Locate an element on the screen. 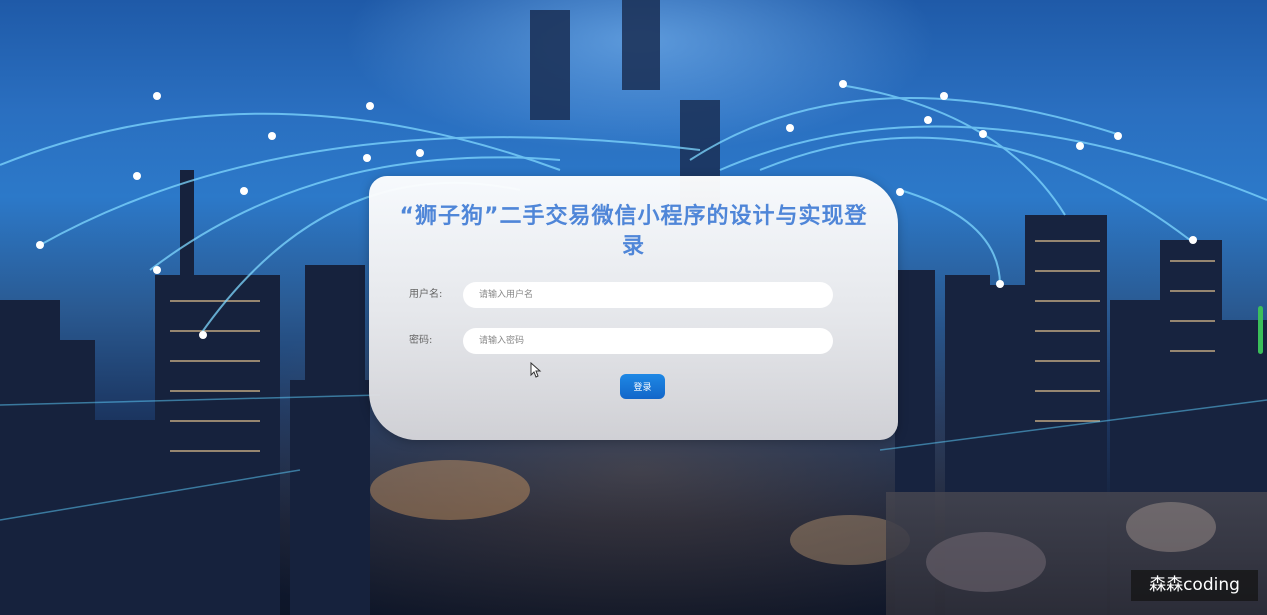  login-title: “狮子狗”二手交易微信小程序的设计与实现登录 is located at coordinates (633, 231).